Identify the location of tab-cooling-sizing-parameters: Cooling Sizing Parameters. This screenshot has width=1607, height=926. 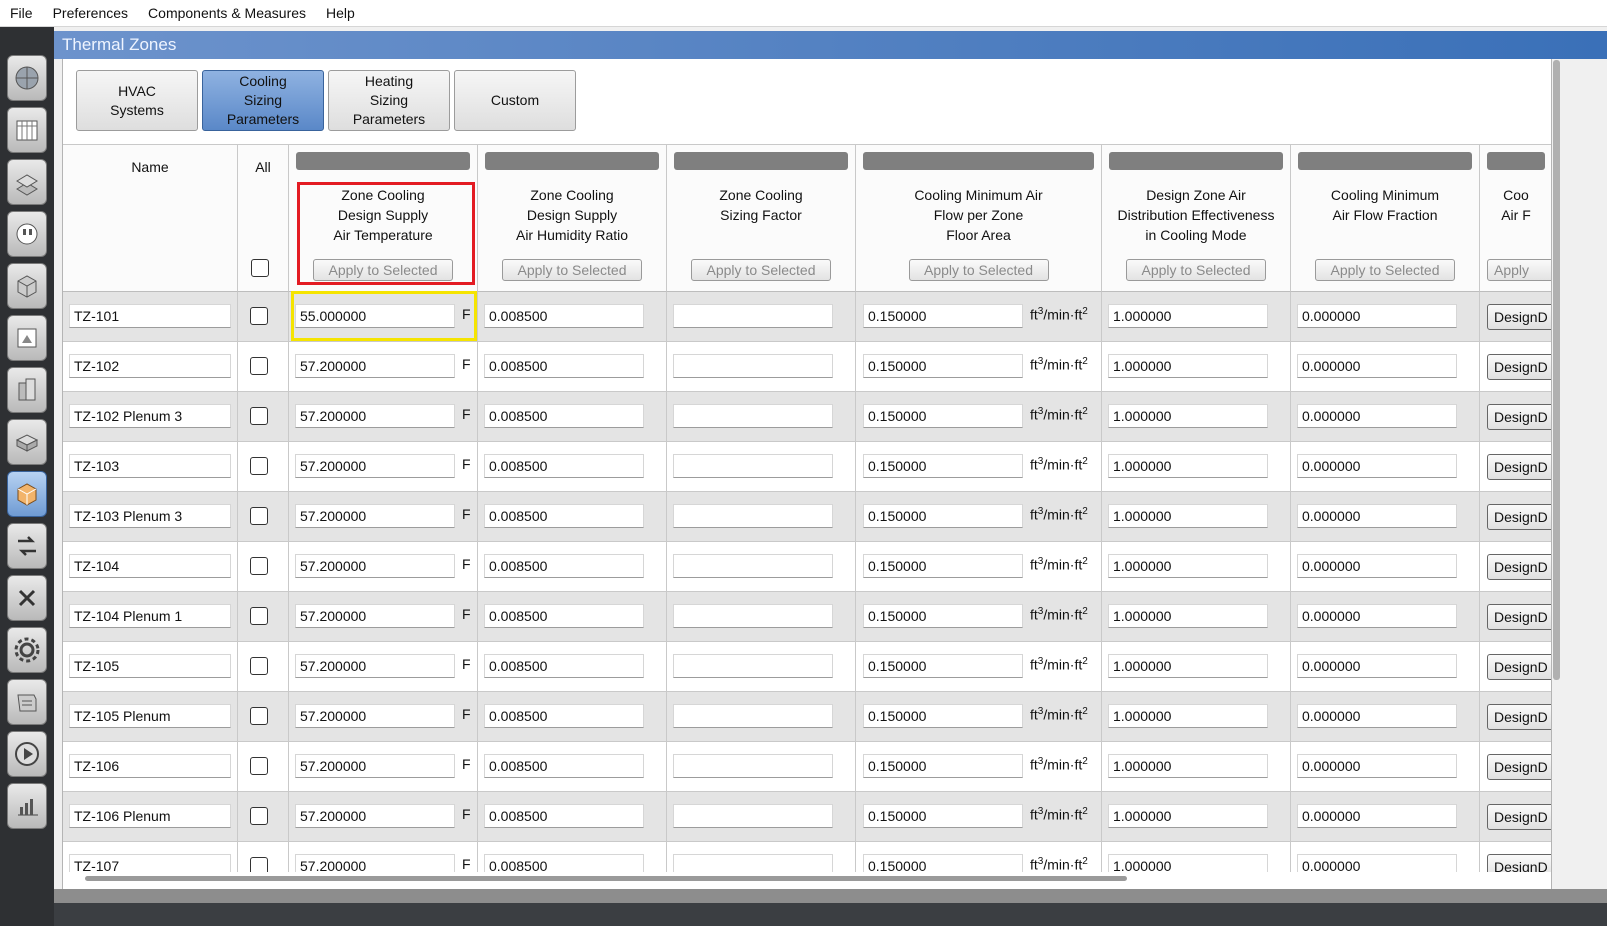
(263, 100).